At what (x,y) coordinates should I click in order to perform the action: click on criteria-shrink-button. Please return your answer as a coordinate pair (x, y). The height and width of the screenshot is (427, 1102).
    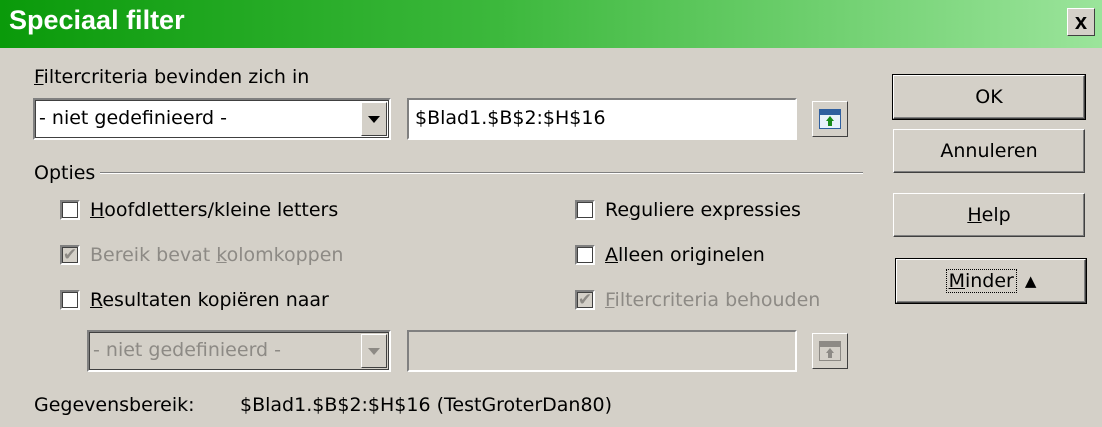
    Looking at the image, I should click on (830, 119).